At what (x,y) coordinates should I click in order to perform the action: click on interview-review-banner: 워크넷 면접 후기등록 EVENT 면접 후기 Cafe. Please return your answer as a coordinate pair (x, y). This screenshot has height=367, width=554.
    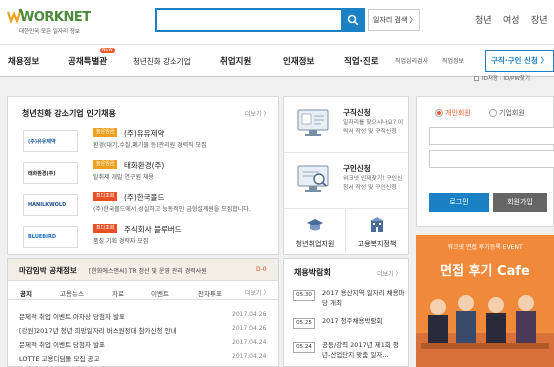
    Looking at the image, I should click on (485, 301).